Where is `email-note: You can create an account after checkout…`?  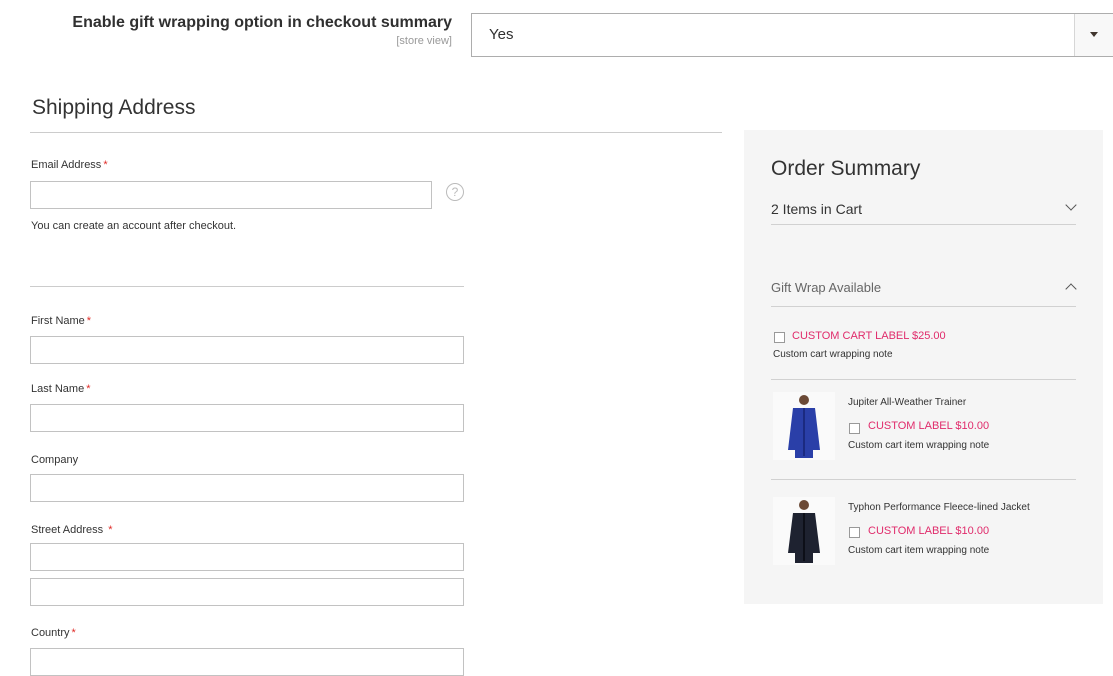
email-note: You can create an account after checkout… is located at coordinates (134, 226).